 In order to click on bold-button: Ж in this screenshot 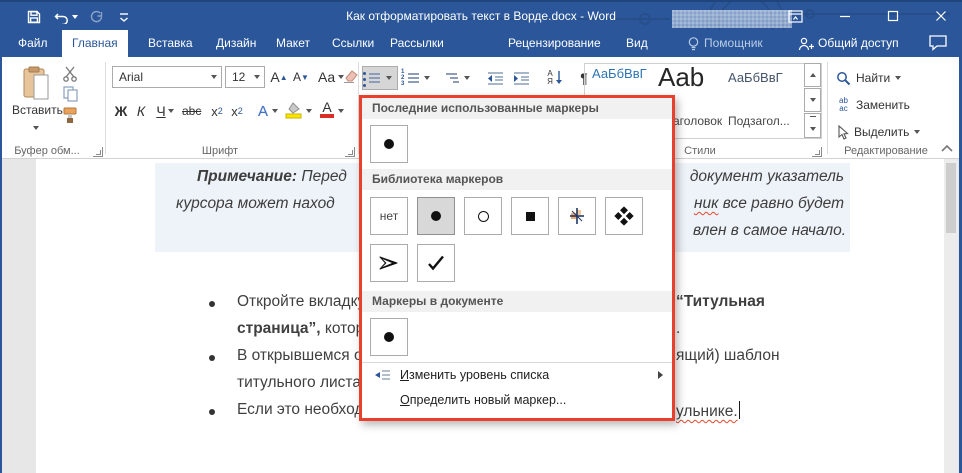, I will do `click(121, 111)`.